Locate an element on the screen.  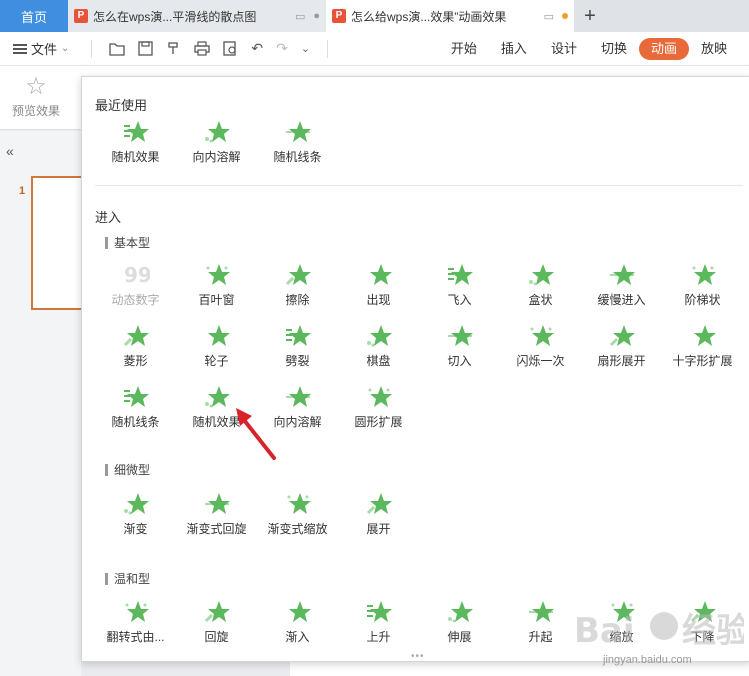
subtle-effect-item: 展开 is located at coordinates (378, 518).